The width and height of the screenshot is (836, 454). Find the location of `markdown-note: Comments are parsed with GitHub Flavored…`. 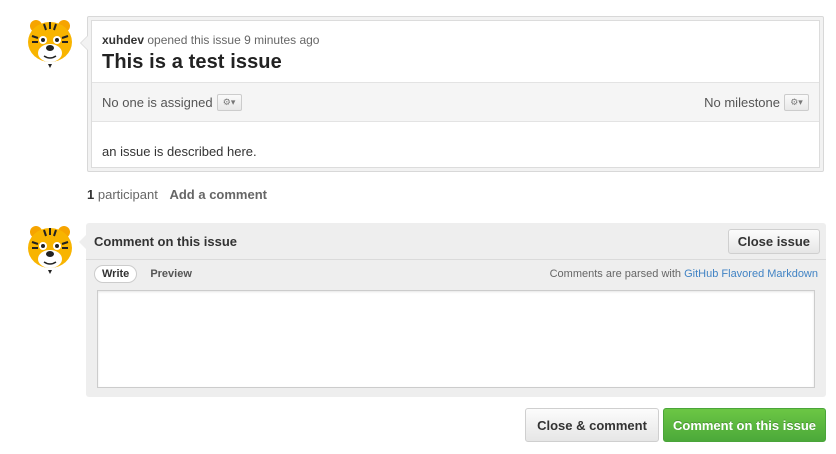

markdown-note: Comments are parsed with GitHub Flavored… is located at coordinates (684, 274).